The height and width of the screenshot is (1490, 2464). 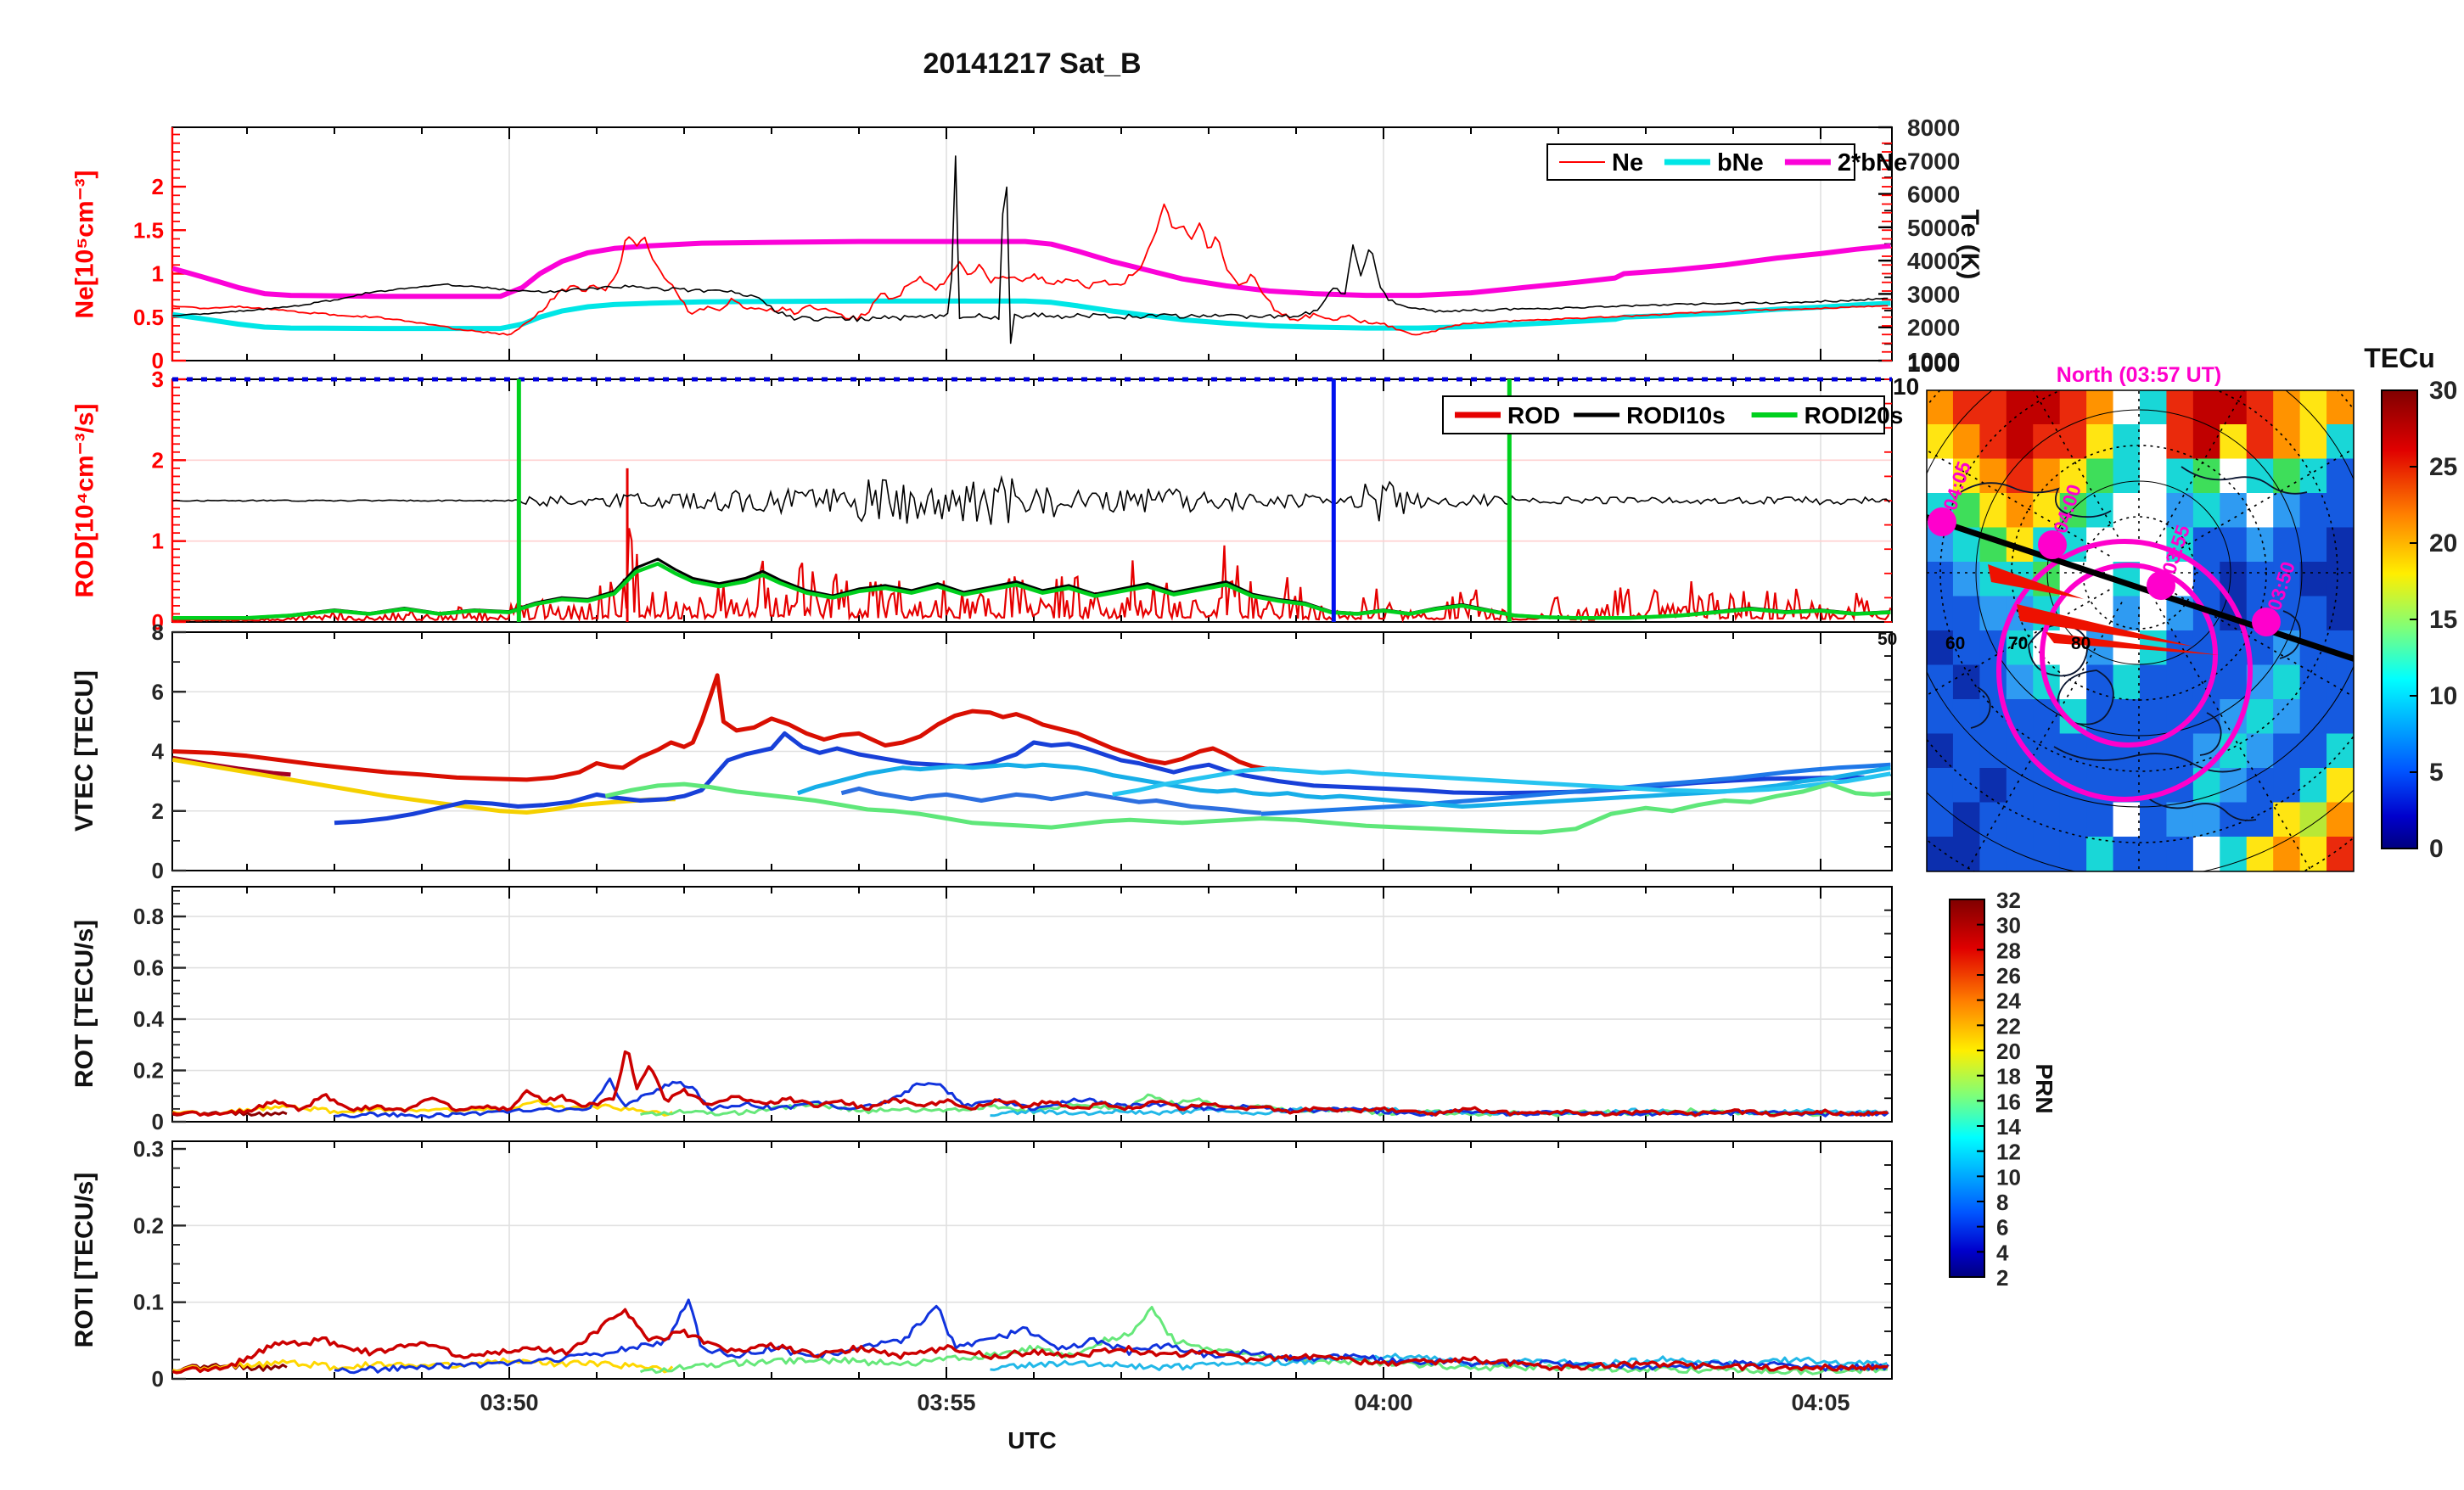 What do you see at coordinates (1627, 162) in the screenshot?
I see `legend-entry-label: Ne` at bounding box center [1627, 162].